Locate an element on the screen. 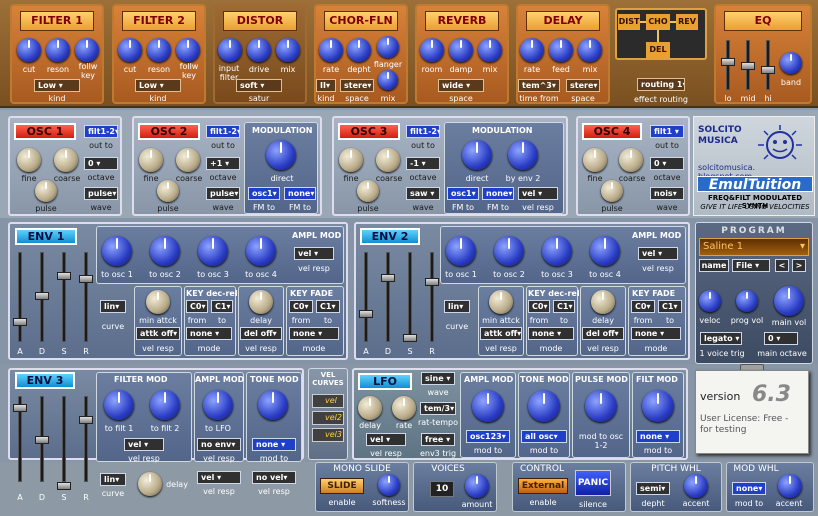  program-next-button: > is located at coordinates (799, 265).